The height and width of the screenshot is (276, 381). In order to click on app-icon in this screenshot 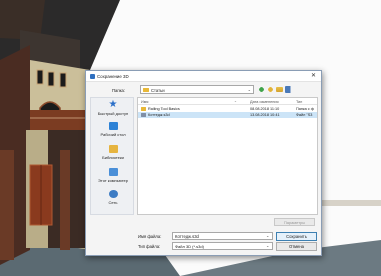, I will do `click(92, 76)`.